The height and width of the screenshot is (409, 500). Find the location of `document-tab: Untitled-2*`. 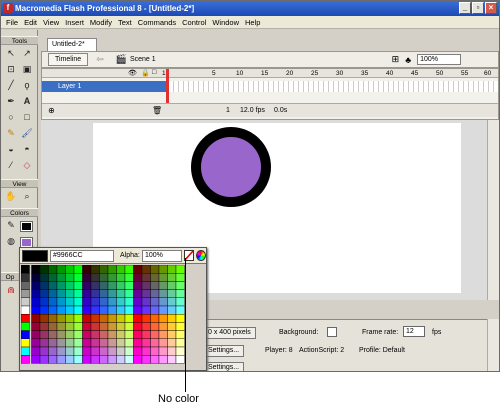

document-tab: Untitled-2* is located at coordinates (72, 44).